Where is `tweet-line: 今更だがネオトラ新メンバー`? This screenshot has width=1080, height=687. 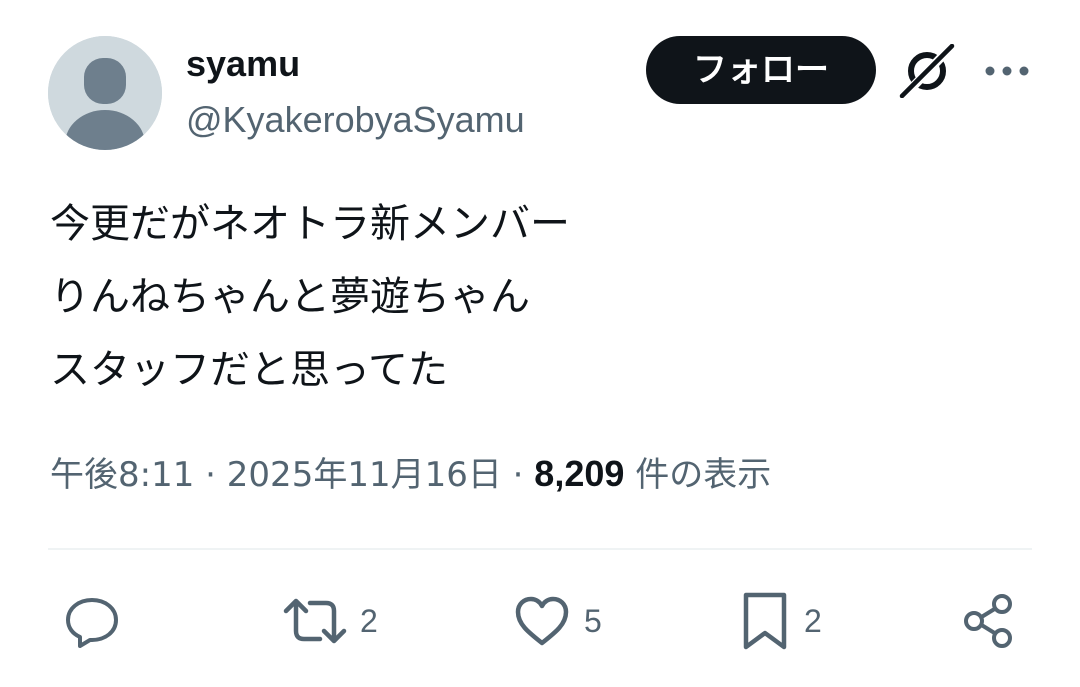
tweet-line: 今更だがネオトラ新メンバー is located at coordinates (310, 224).